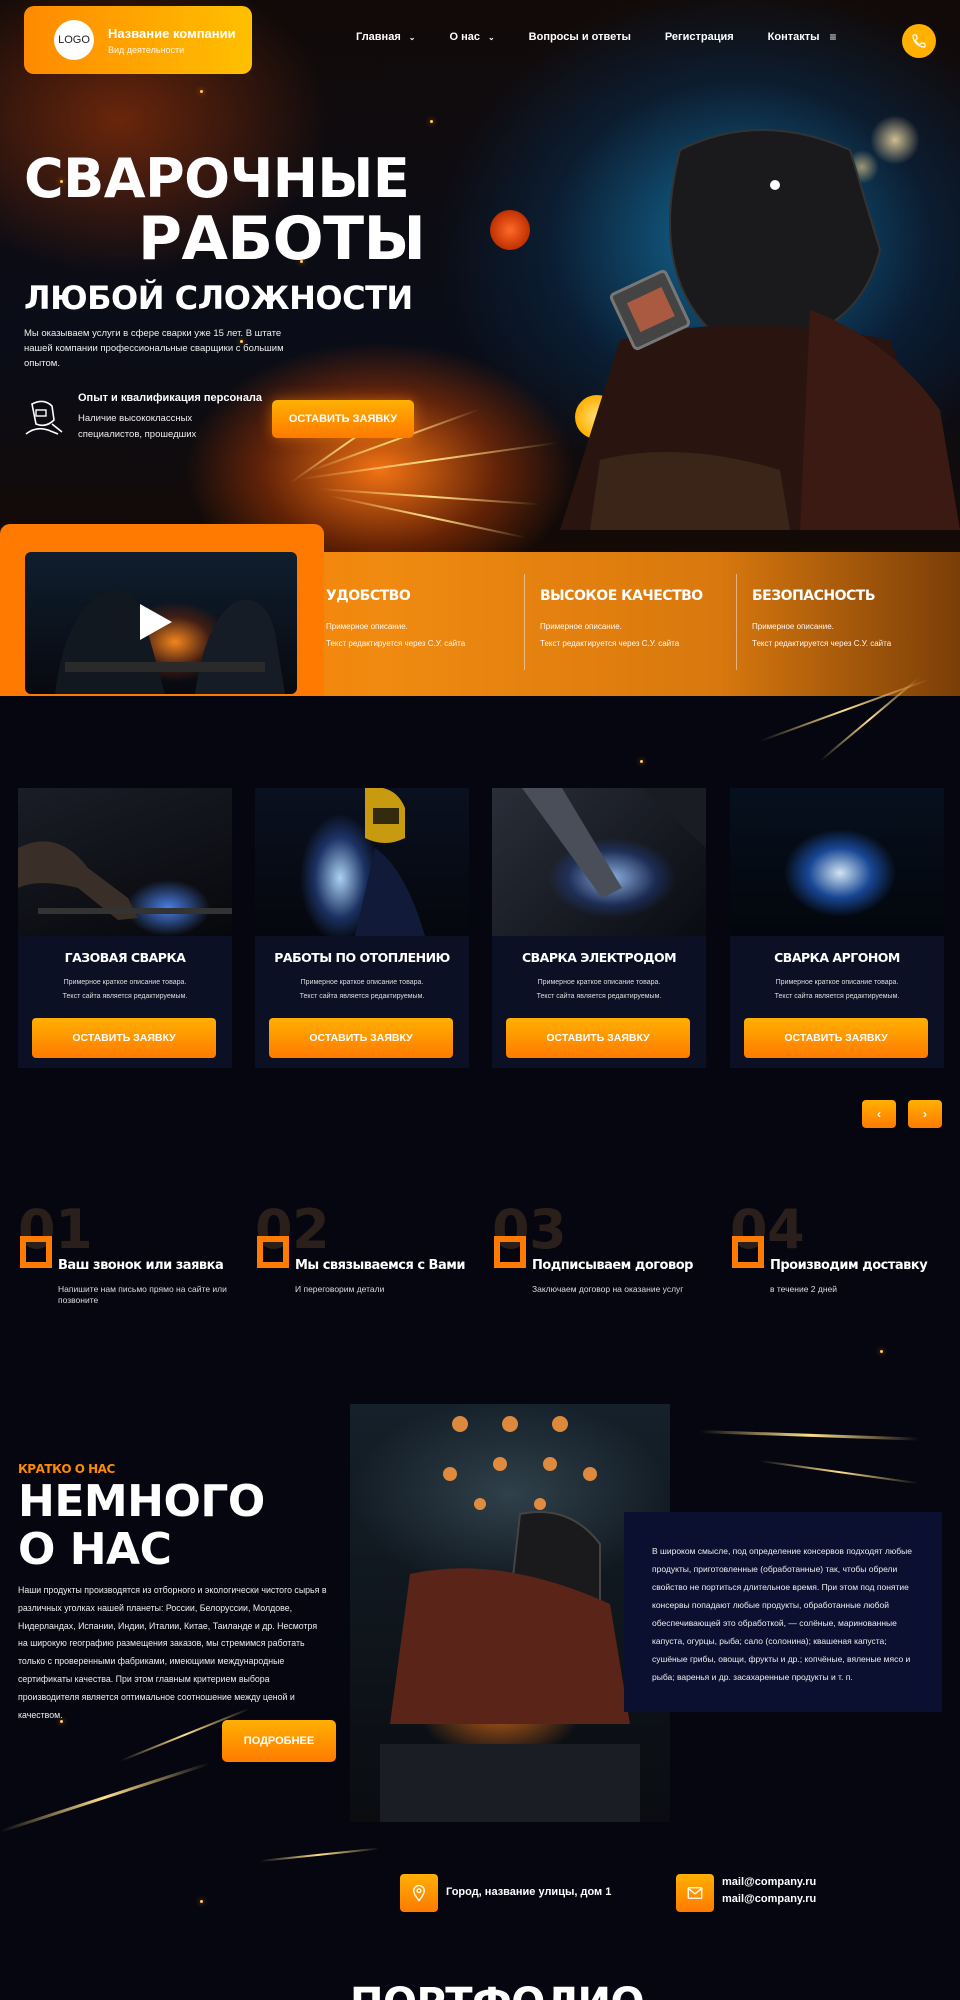 This screenshot has height=2000, width=960. Describe the element at coordinates (608, 1289) in the screenshot. I see `step-text: Заключаем договор на оказание услуг` at that location.